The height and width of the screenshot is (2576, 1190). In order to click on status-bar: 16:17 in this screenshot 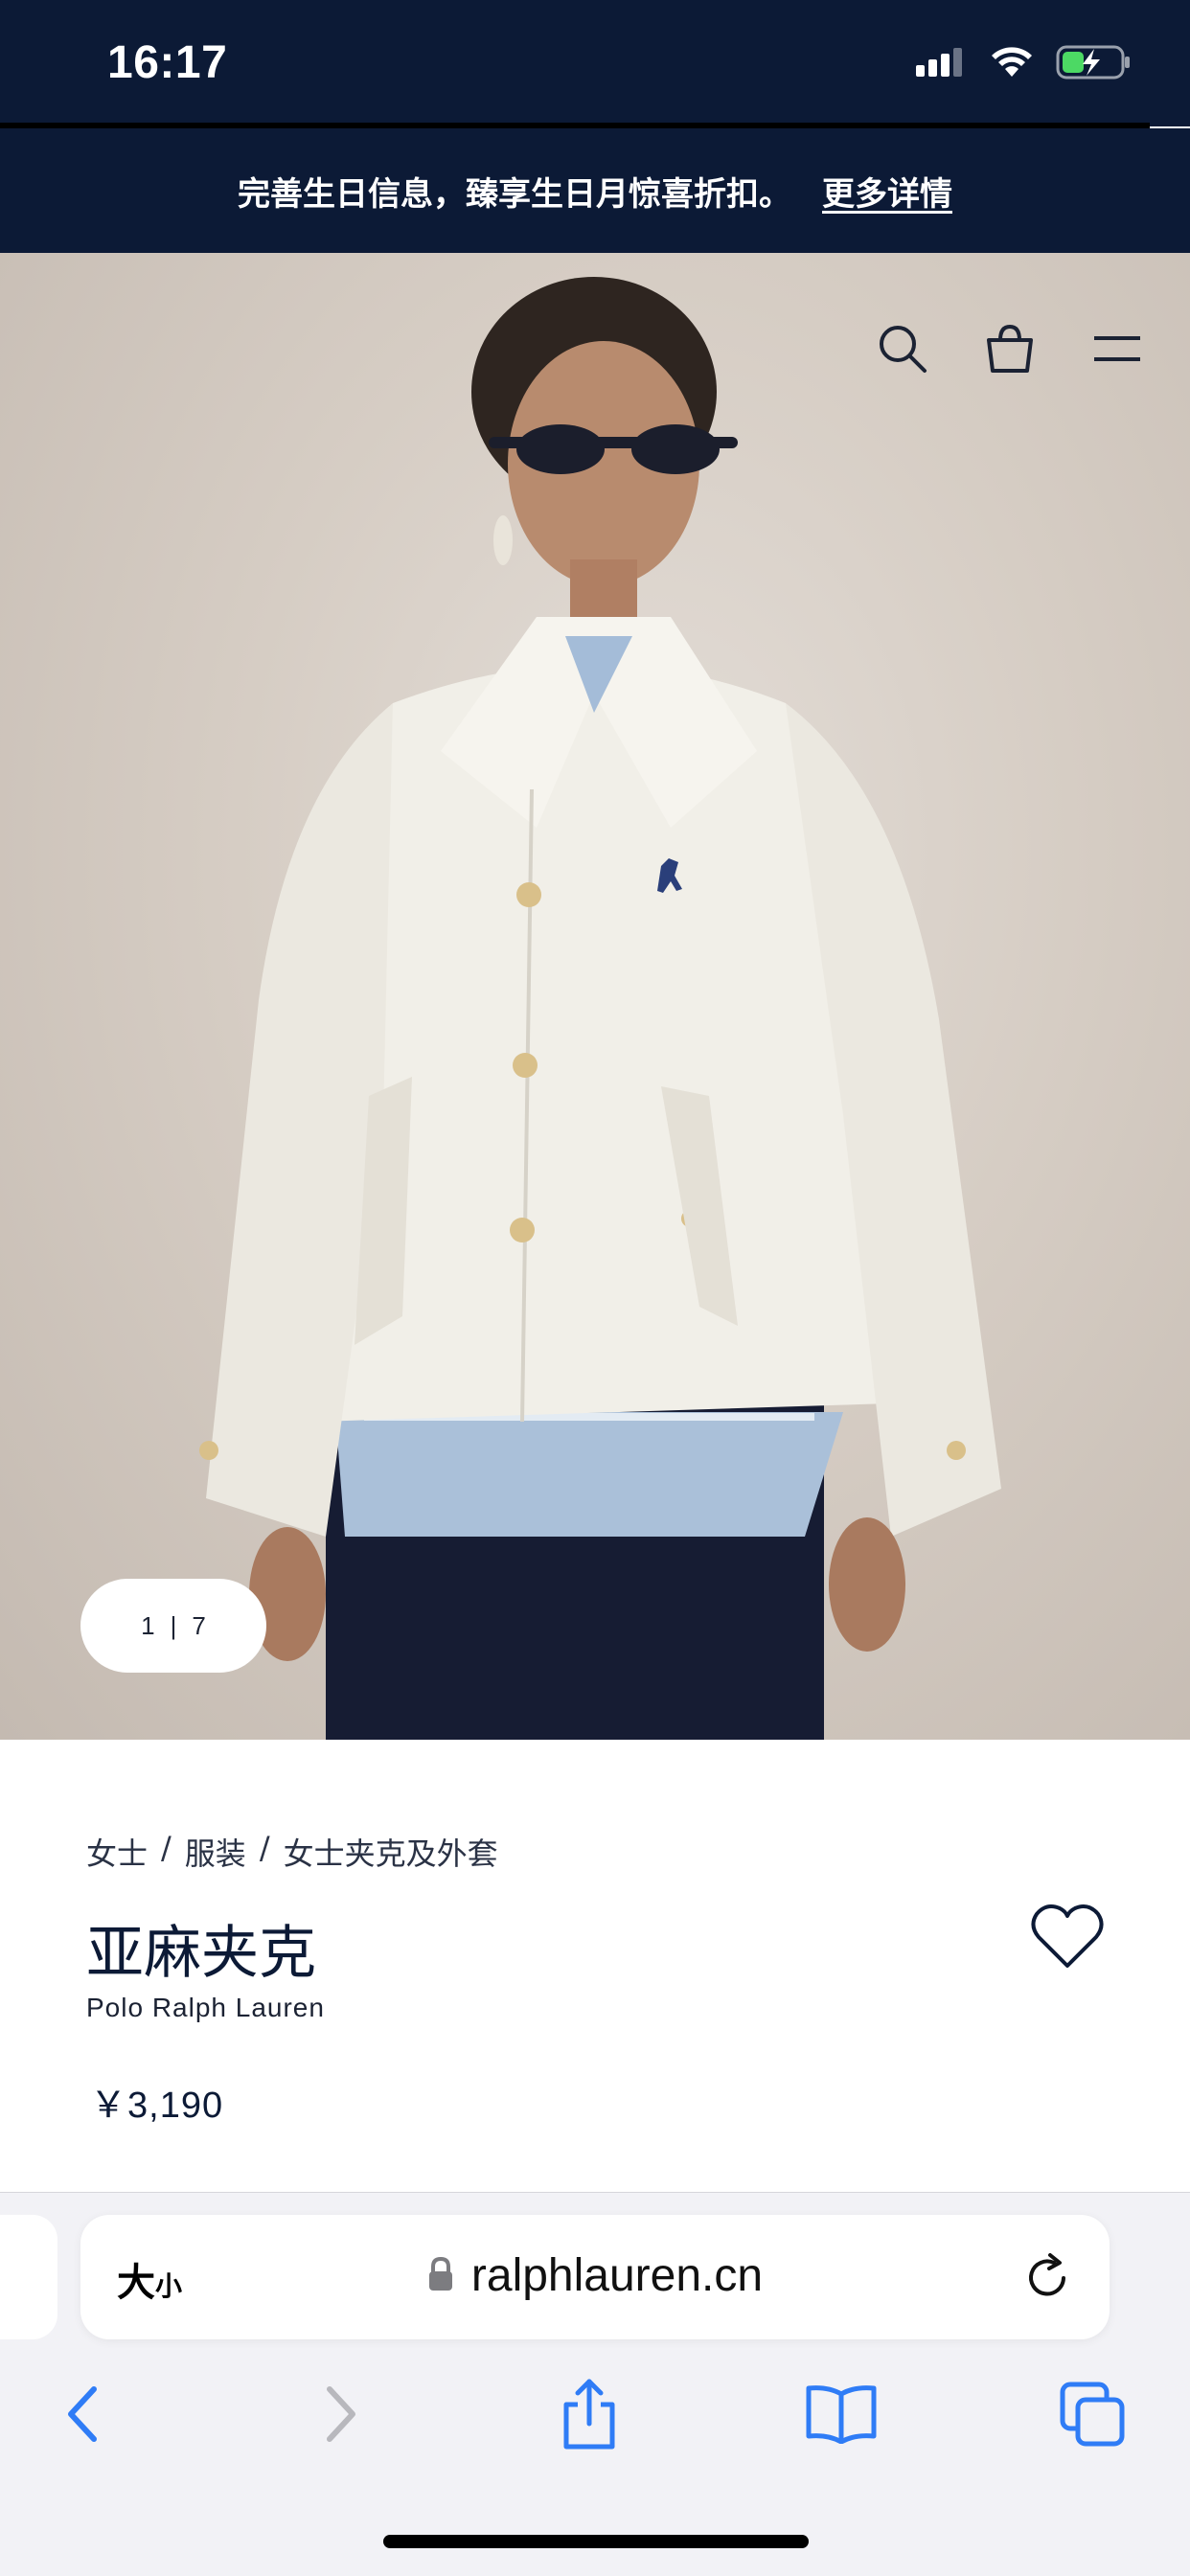, I will do `click(595, 63)`.